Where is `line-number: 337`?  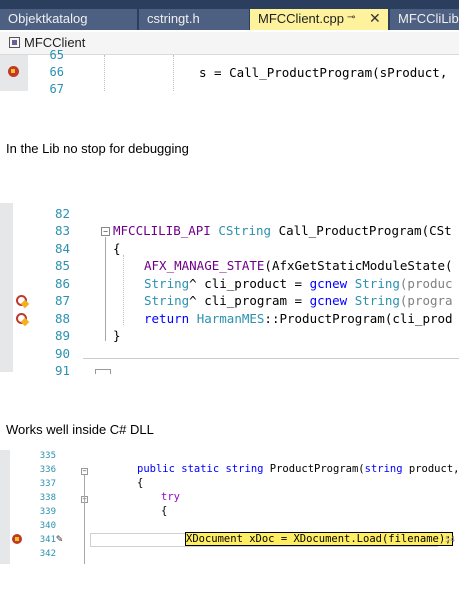 line-number: 337 is located at coordinates (47, 484).